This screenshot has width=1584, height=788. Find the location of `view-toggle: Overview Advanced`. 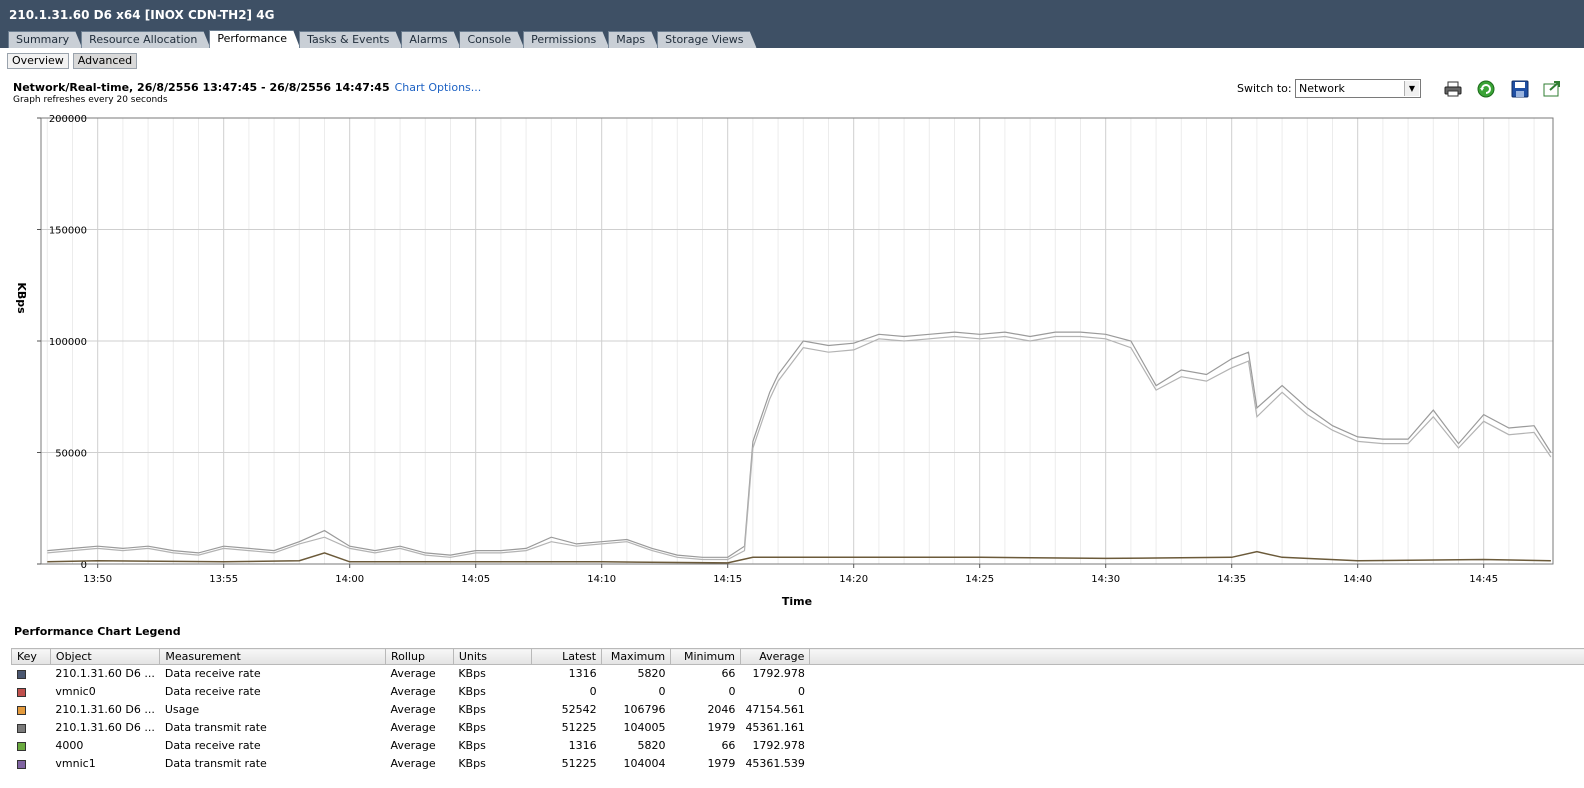

view-toggle: Overview Advanced is located at coordinates (72, 61).